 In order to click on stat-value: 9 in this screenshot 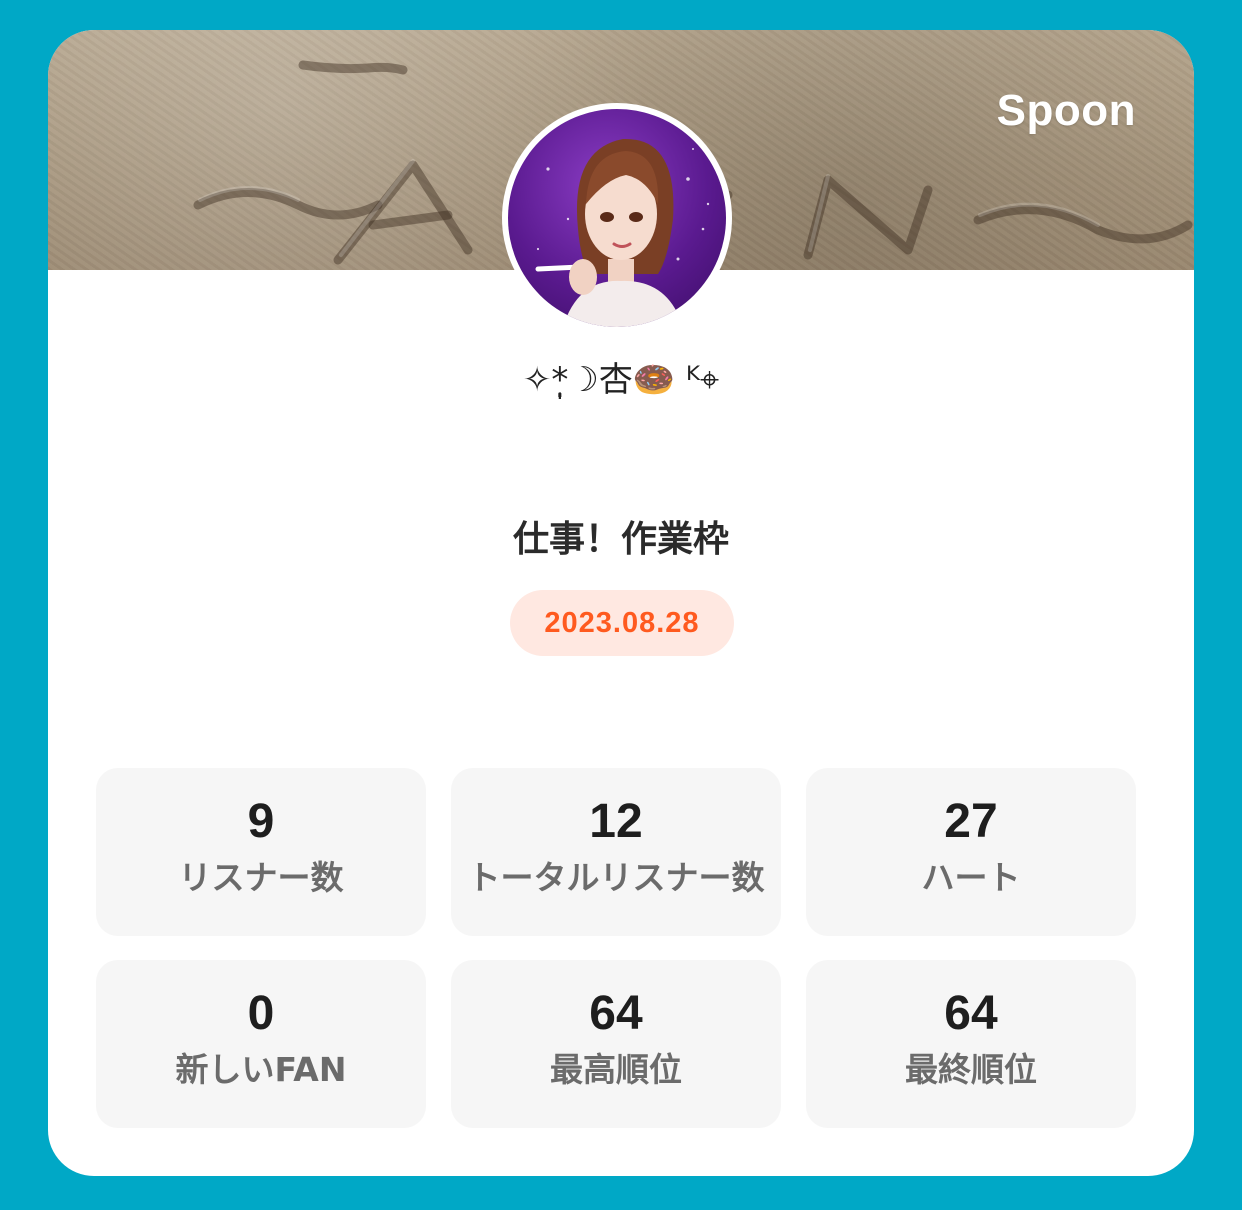, I will do `click(261, 821)`.